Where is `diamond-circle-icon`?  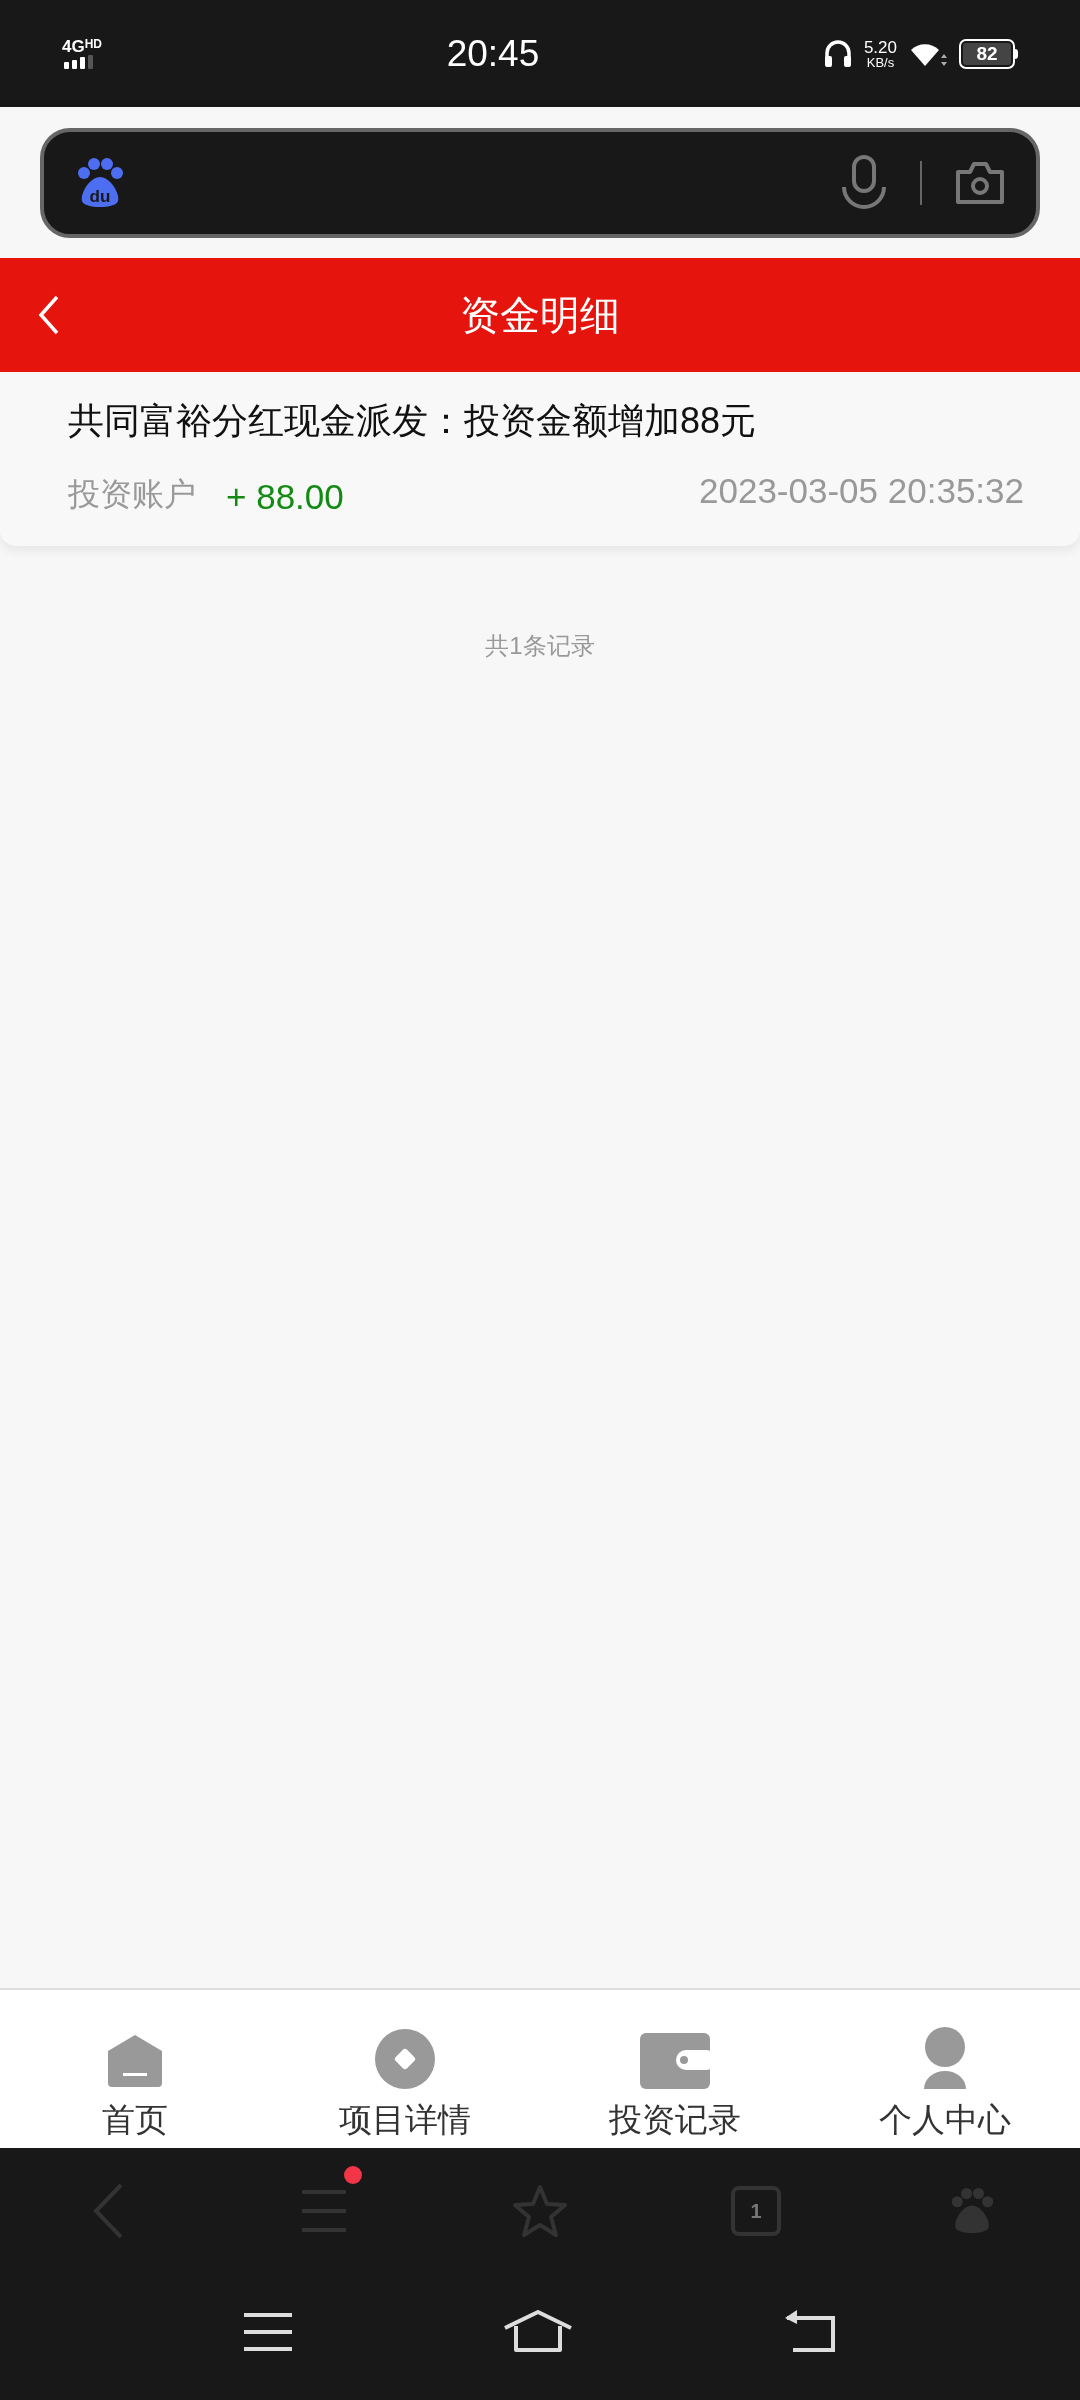
diamond-circle-icon is located at coordinates (405, 2059).